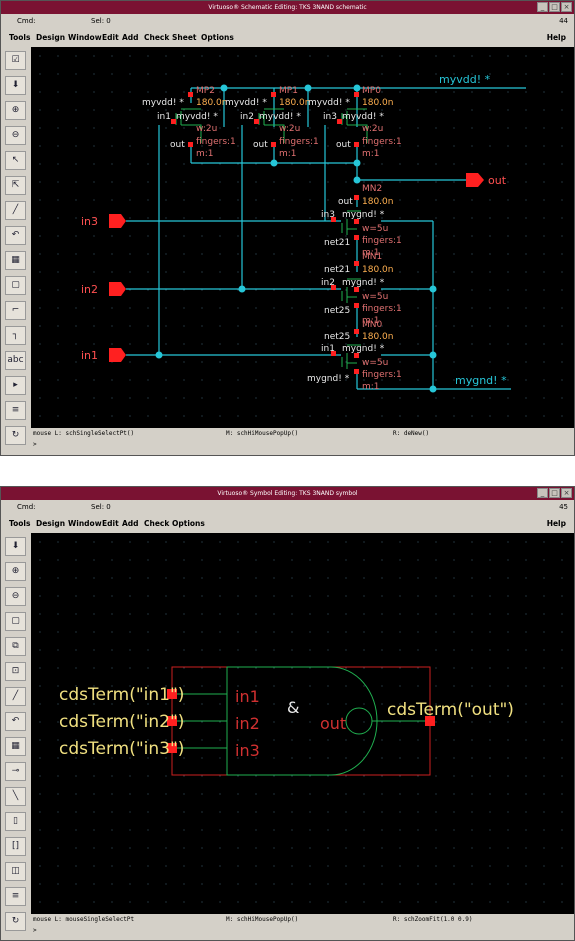  I want to click on label-icon: [], so click(15, 846).